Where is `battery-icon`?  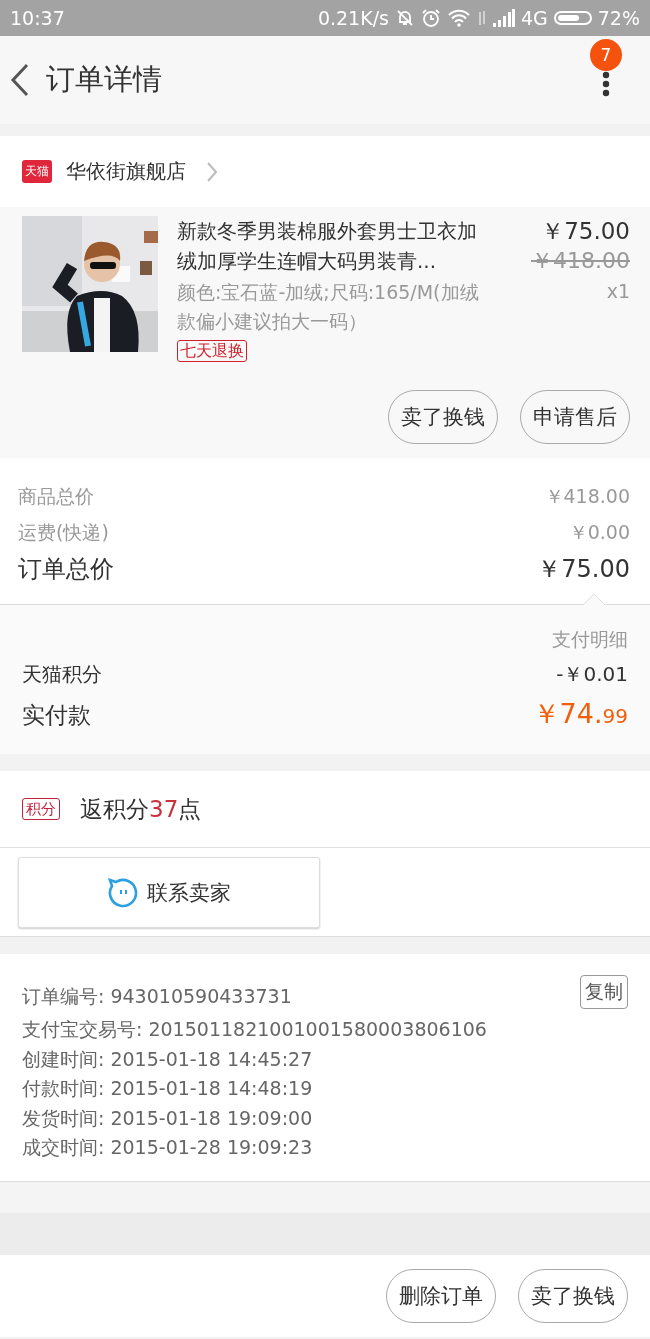
battery-icon is located at coordinates (572, 18).